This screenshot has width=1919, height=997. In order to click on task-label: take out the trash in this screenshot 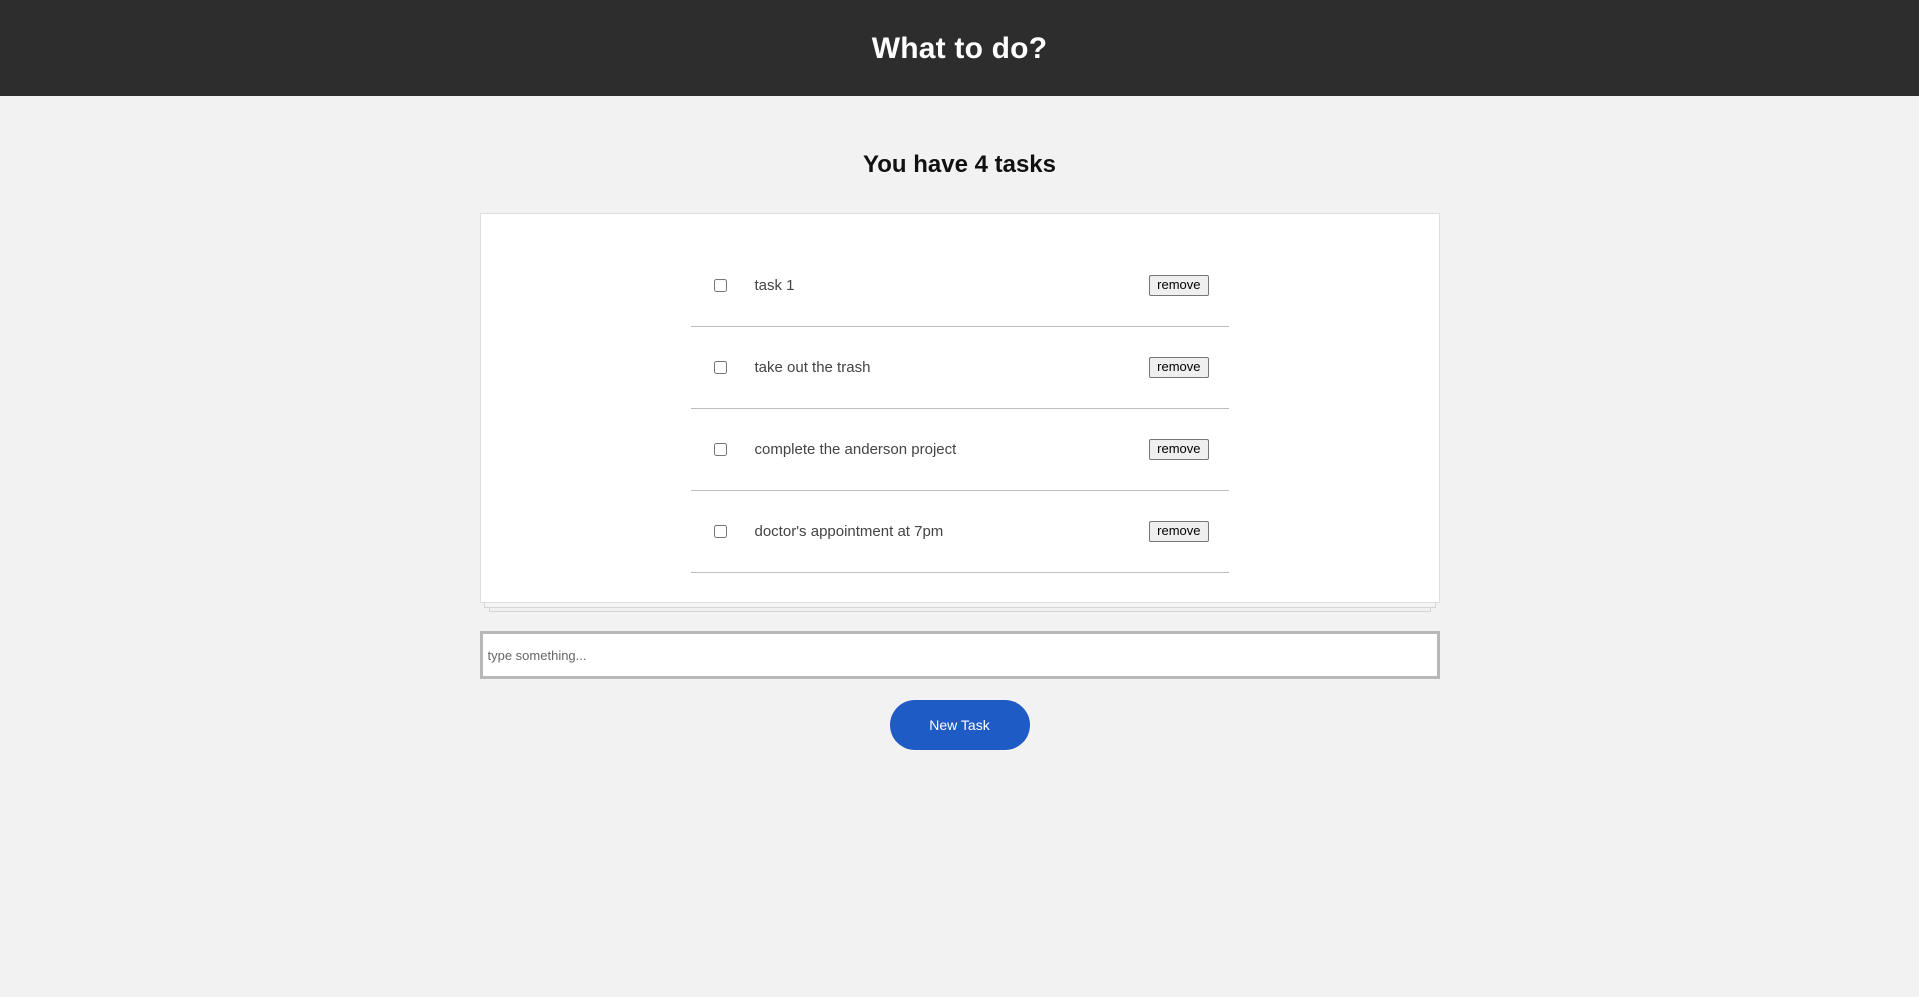, I will do `click(812, 367)`.